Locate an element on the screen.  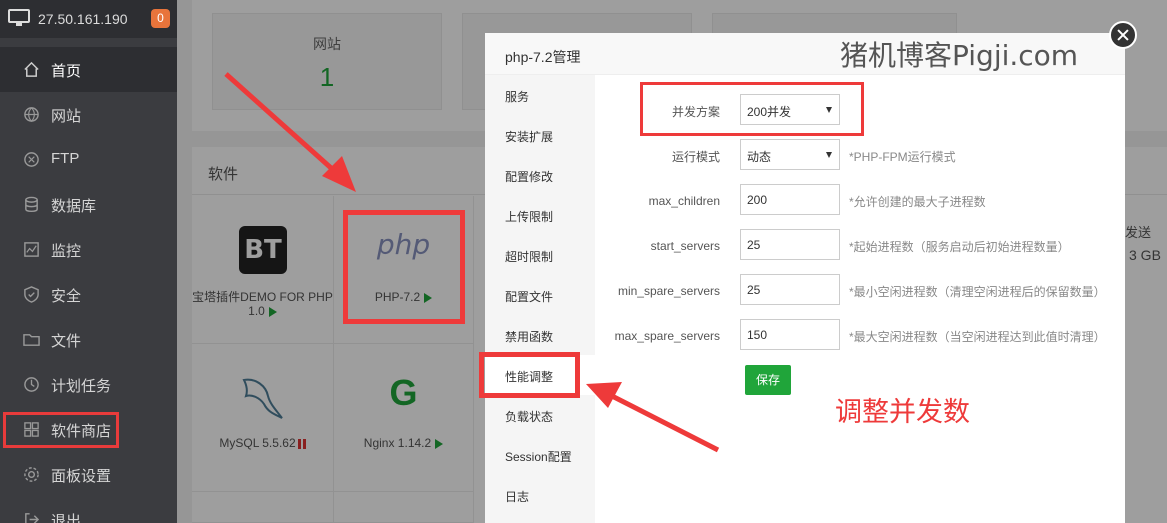
form-label-start-servers: start_servers is located at coordinates (685, 246).